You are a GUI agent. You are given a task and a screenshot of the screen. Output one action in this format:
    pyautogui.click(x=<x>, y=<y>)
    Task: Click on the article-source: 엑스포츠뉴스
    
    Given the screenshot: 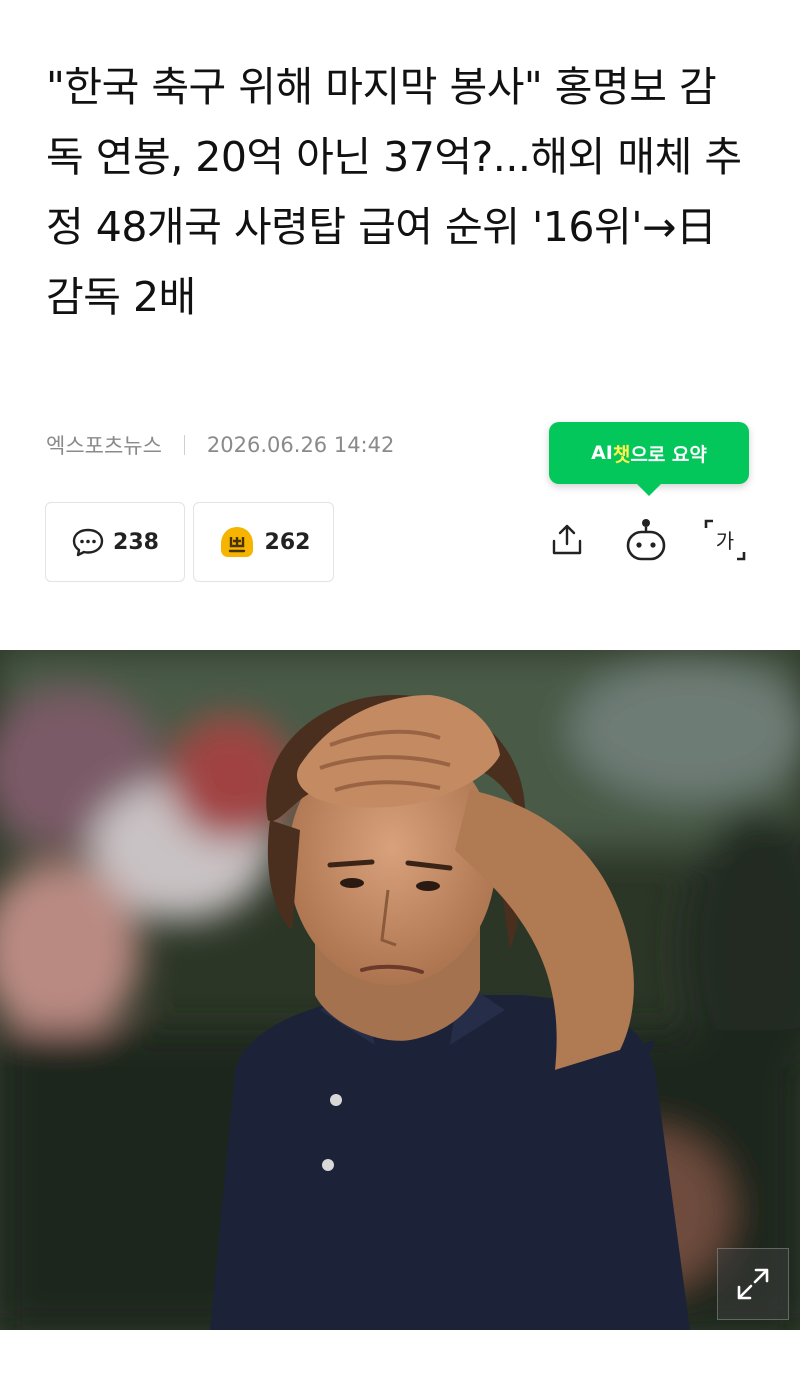 What is the action you would take?
    pyautogui.click(x=104, y=445)
    